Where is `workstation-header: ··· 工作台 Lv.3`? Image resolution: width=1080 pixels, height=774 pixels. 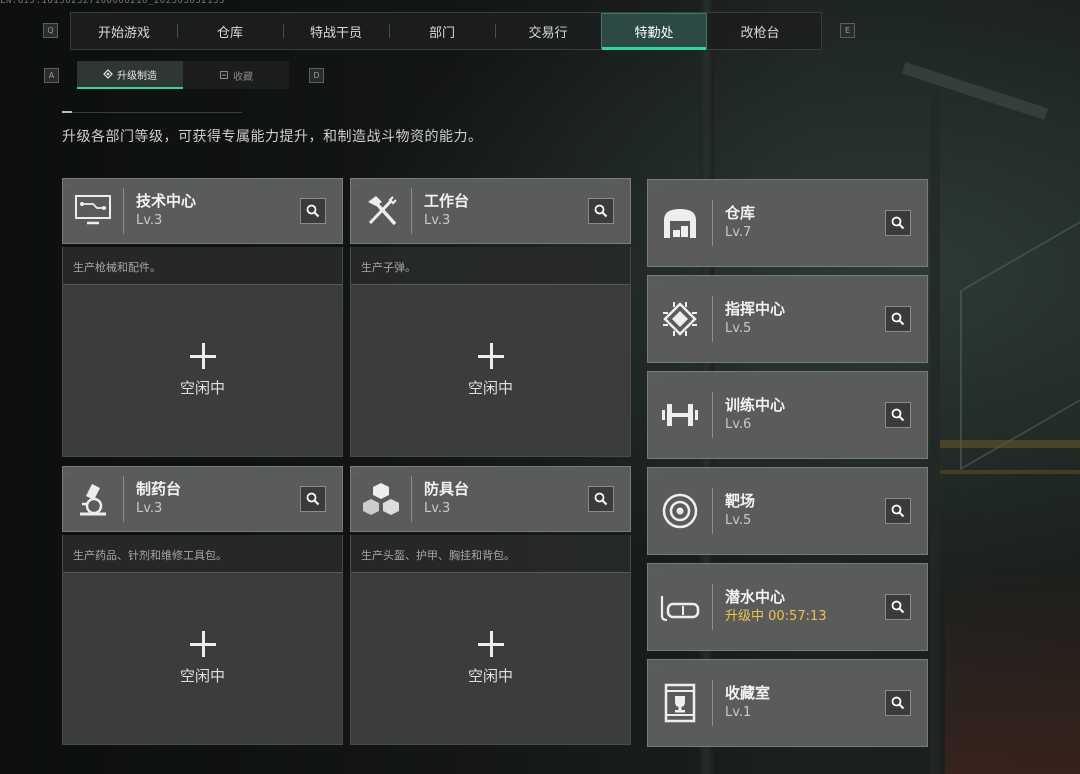
workstation-header: ··· 工作台 Lv.3 is located at coordinates (490, 211).